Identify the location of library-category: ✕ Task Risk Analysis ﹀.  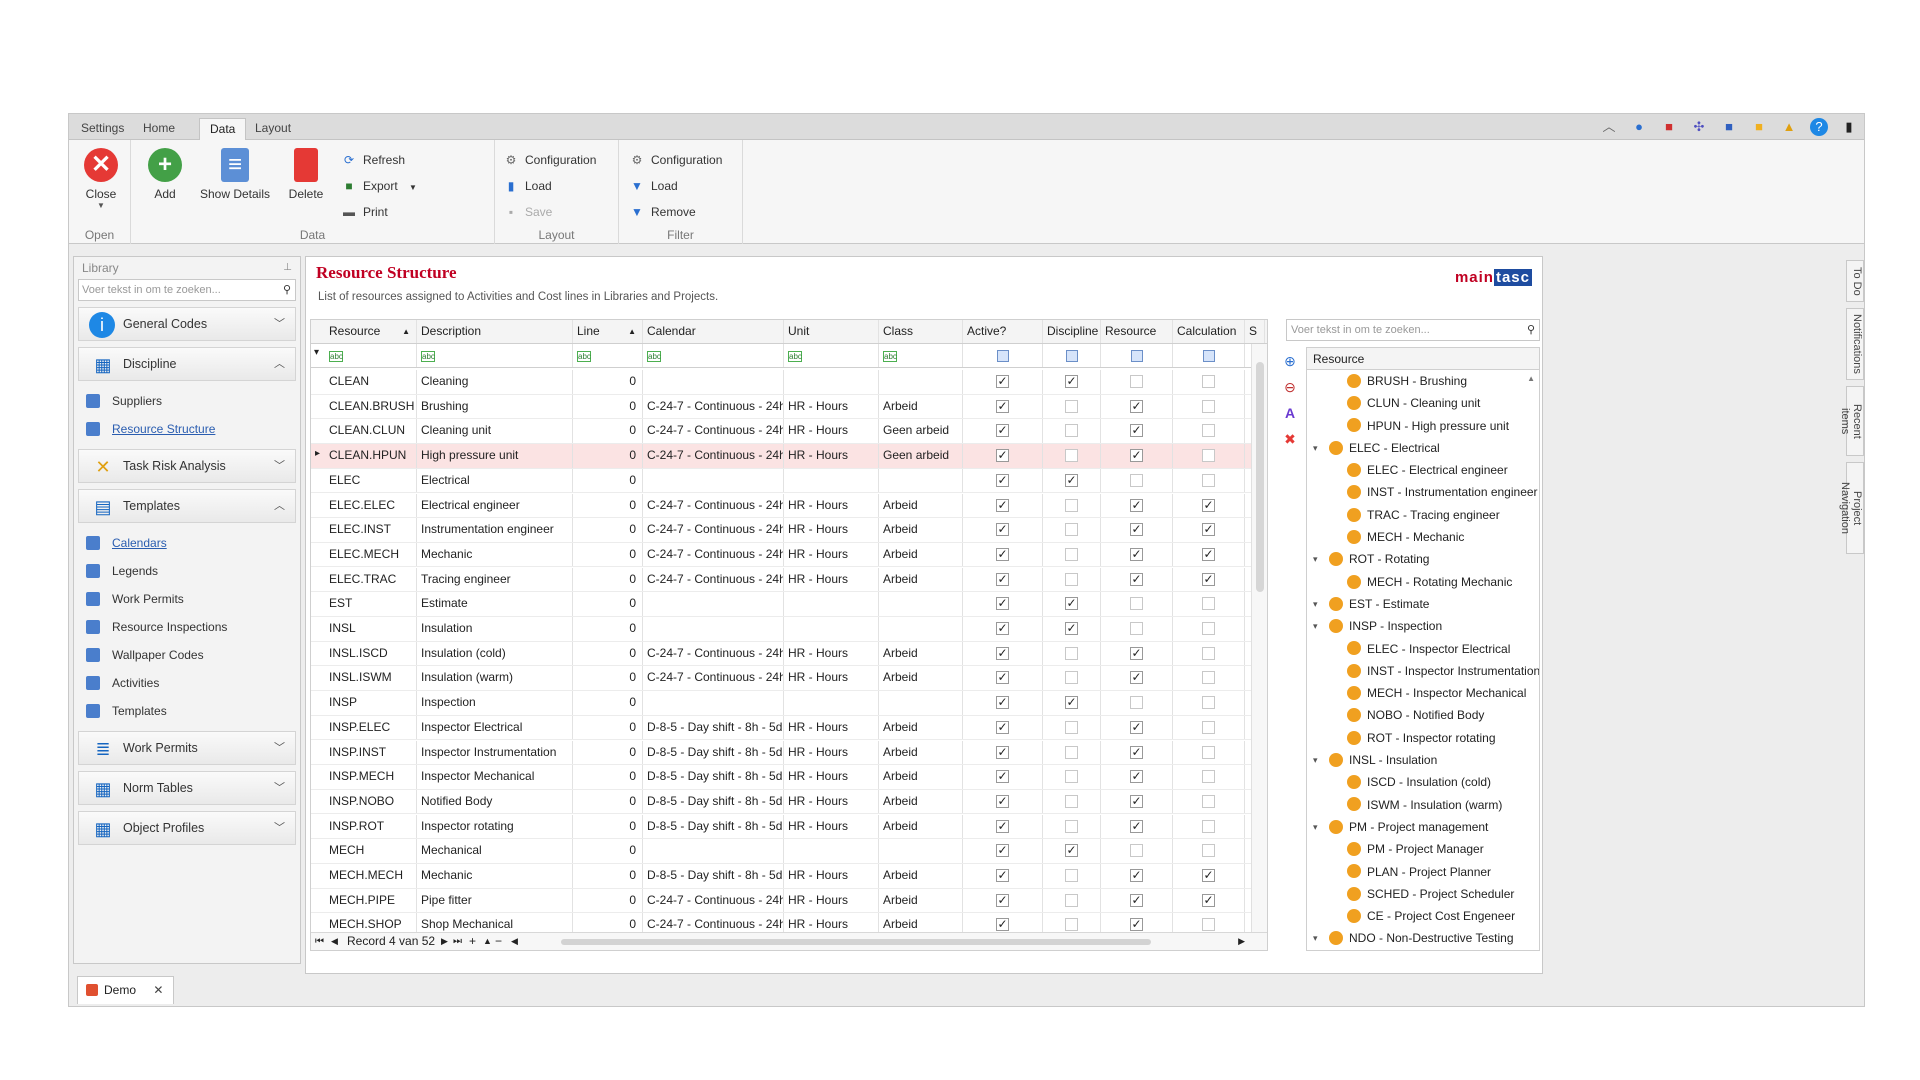
(187, 466).